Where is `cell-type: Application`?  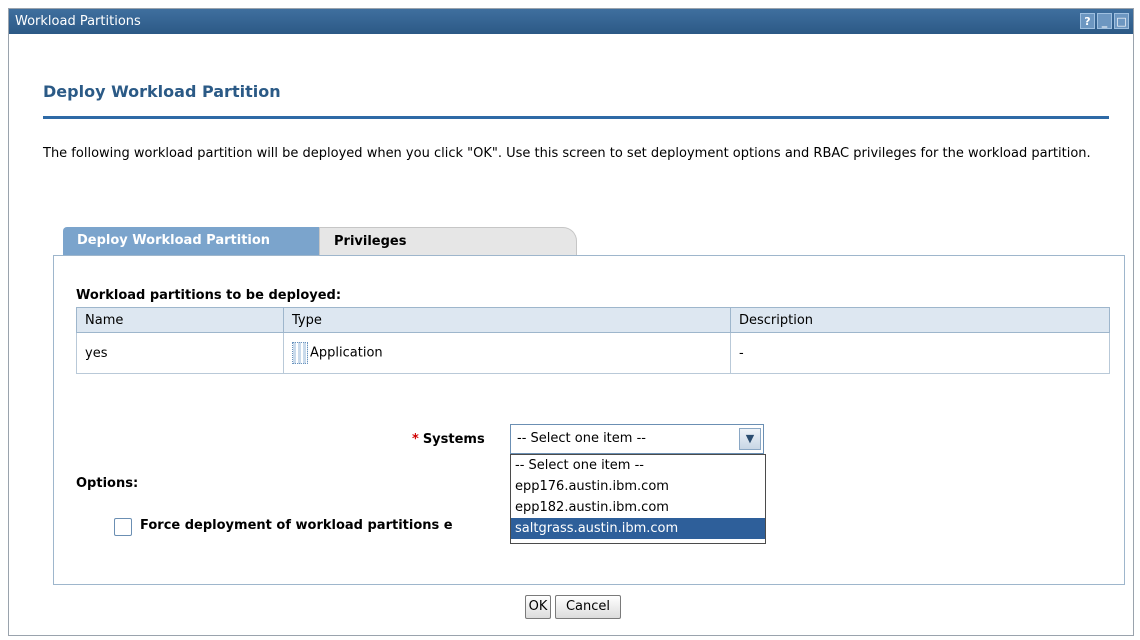
cell-type: Application is located at coordinates (507, 353).